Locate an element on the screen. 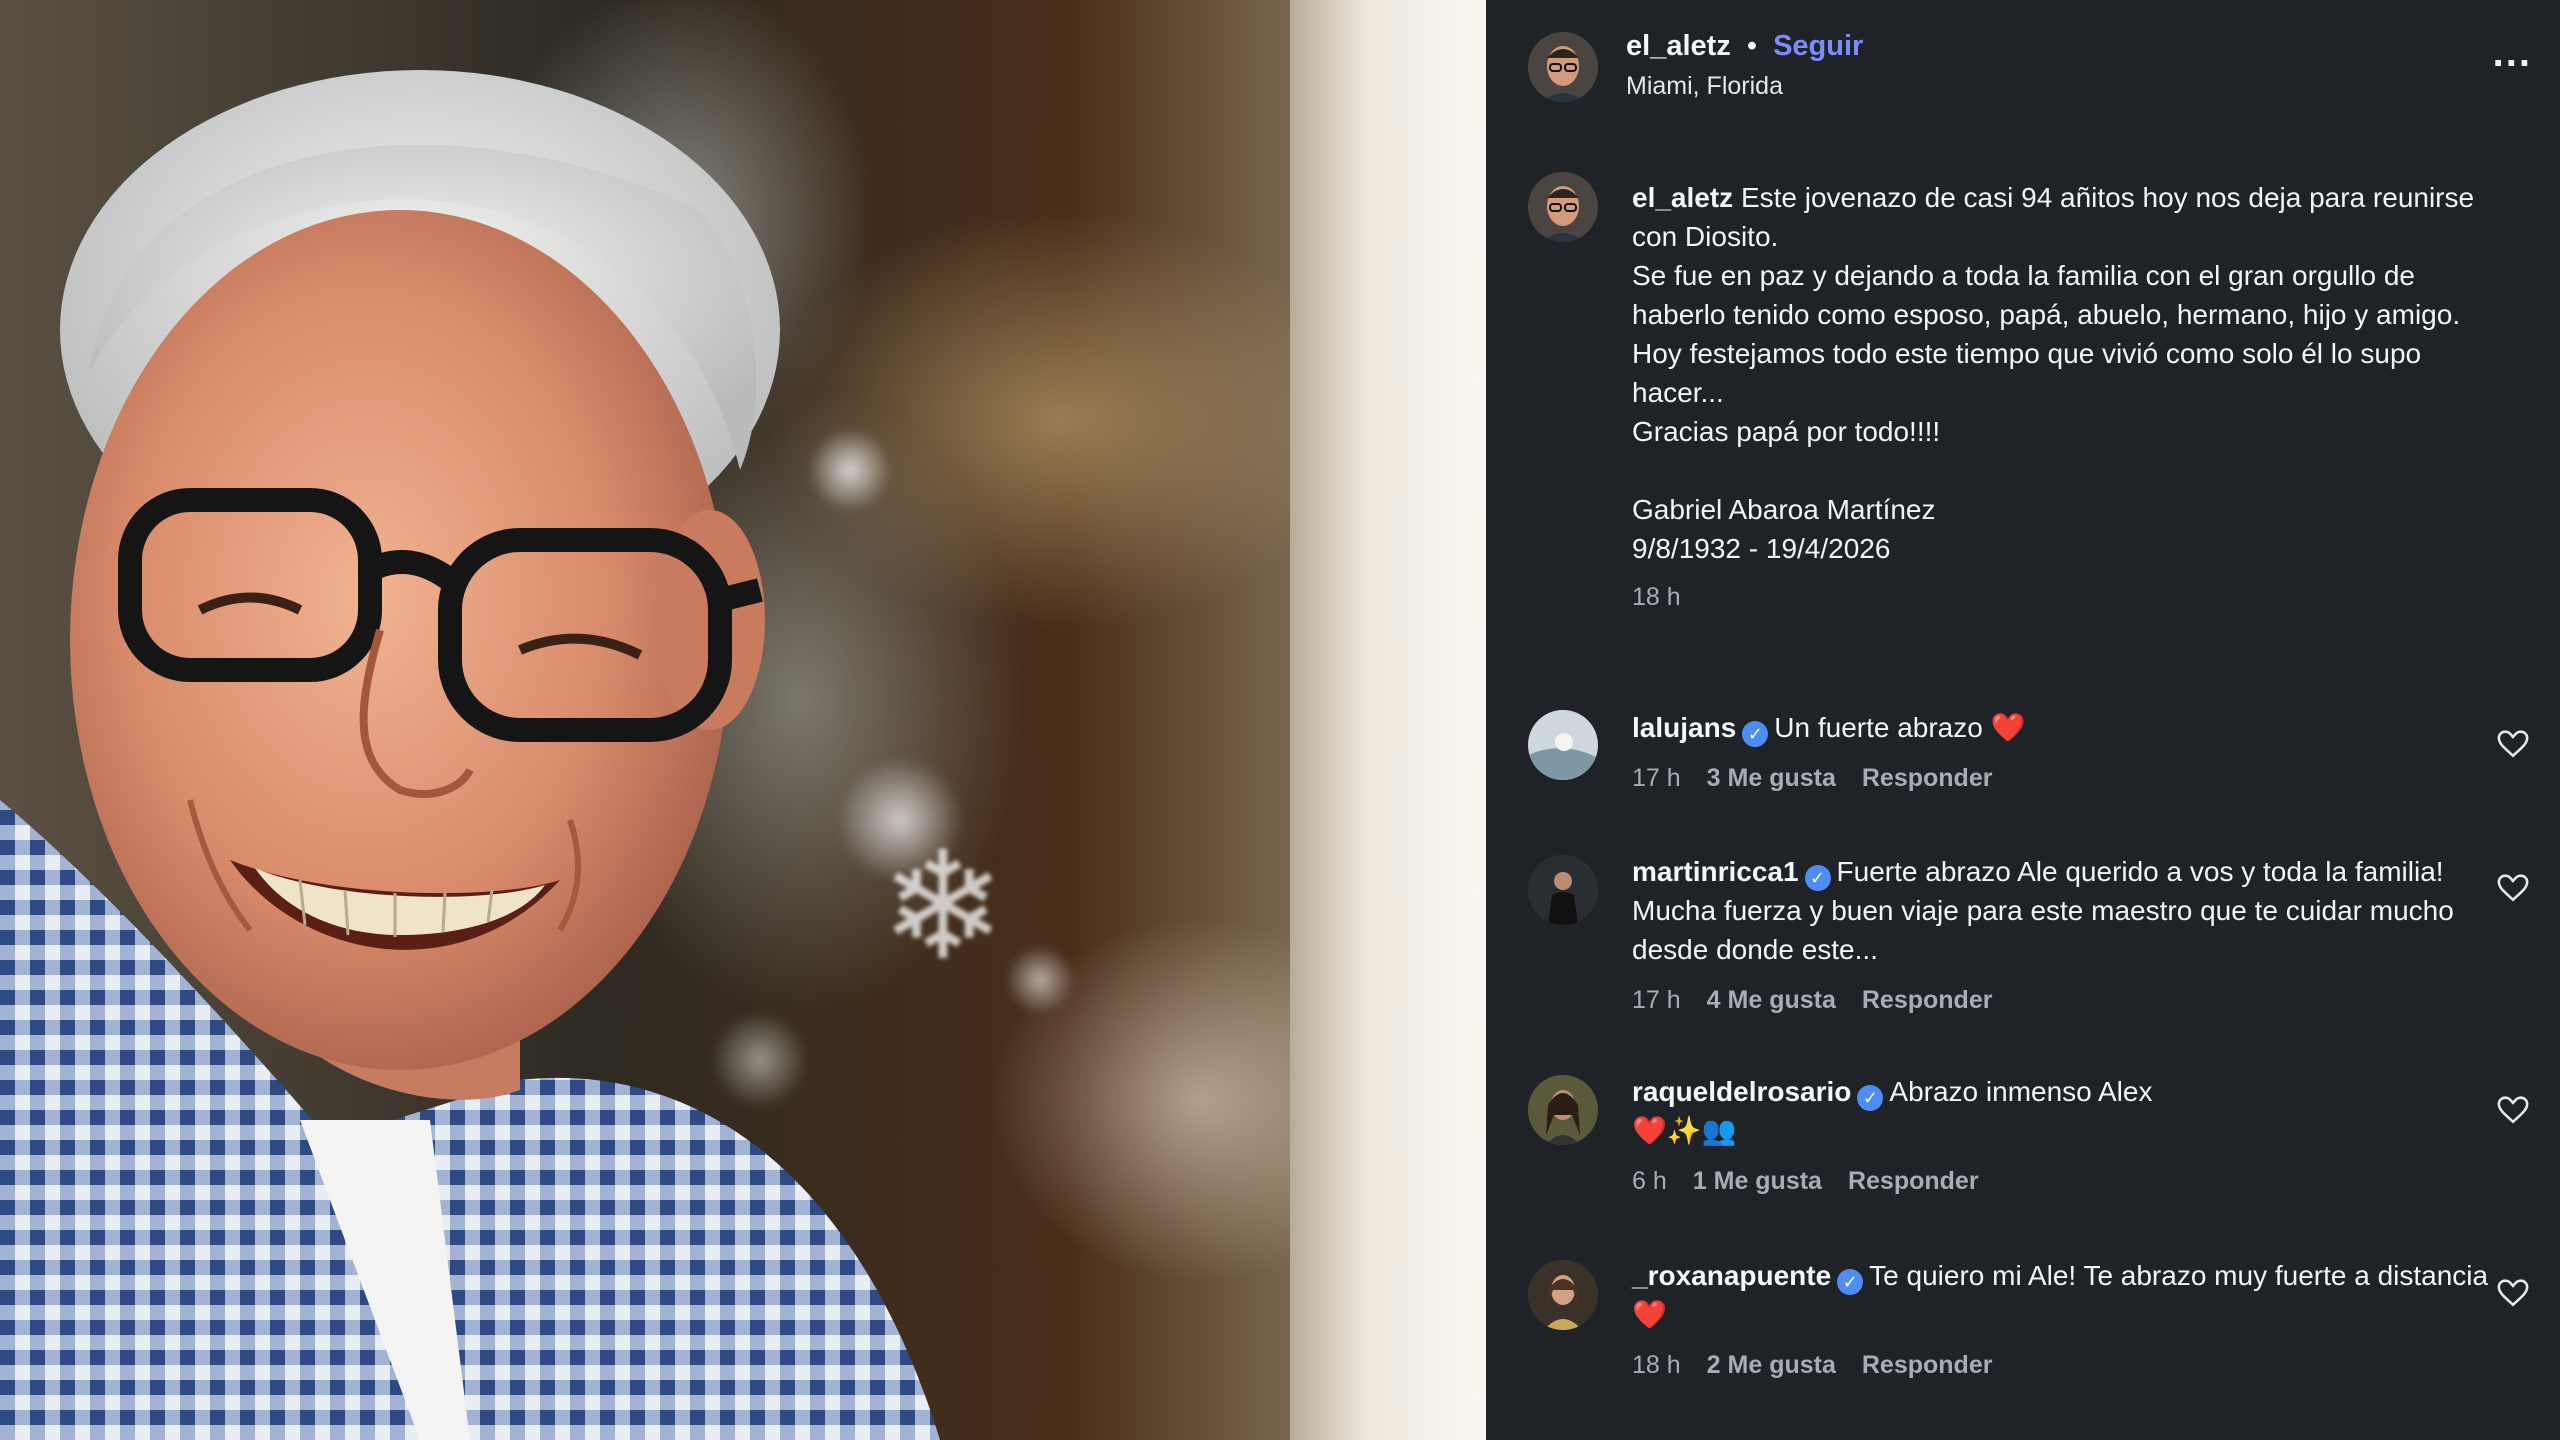 The width and height of the screenshot is (2560, 1440). comment-avatar-lalujans is located at coordinates (1563, 745).